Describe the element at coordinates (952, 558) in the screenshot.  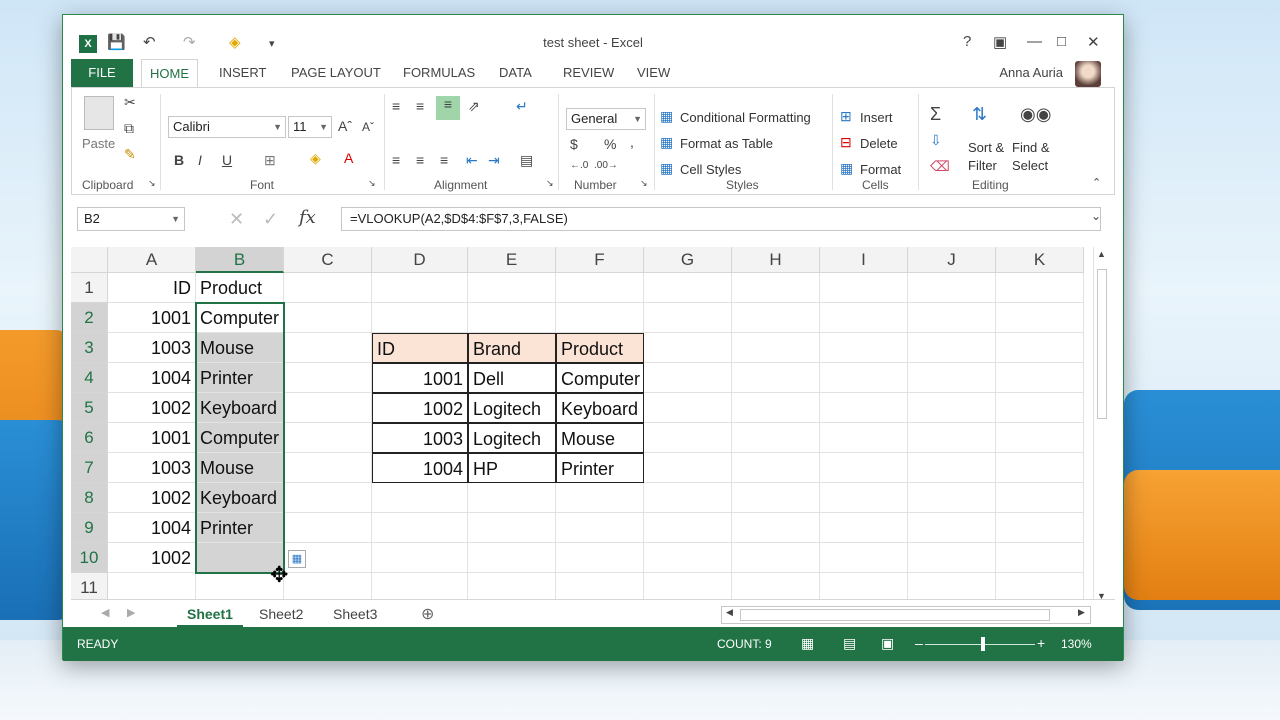
I see `cell-j10` at that location.